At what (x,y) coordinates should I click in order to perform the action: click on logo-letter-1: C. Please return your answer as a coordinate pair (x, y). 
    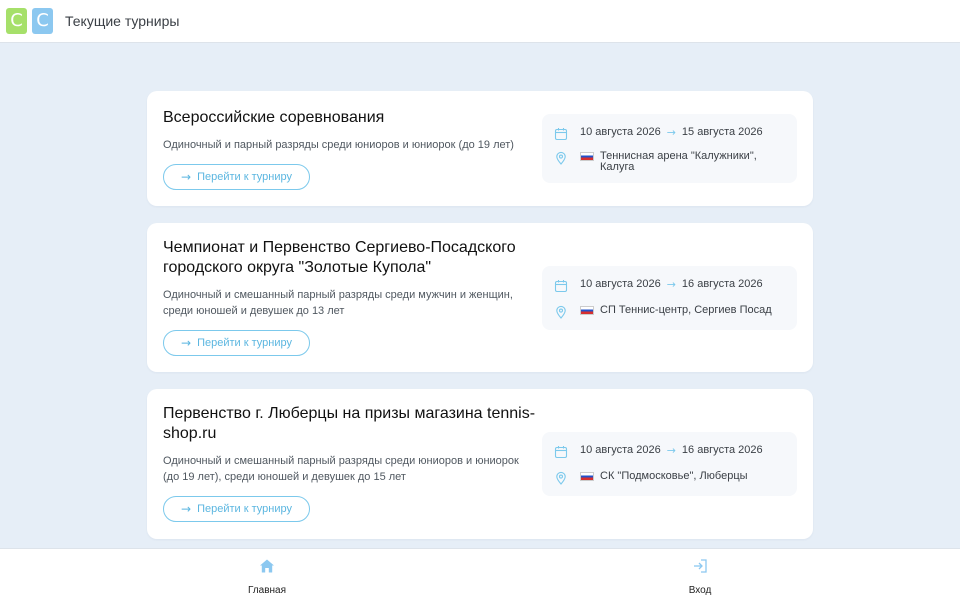
    Looking at the image, I should click on (16, 21).